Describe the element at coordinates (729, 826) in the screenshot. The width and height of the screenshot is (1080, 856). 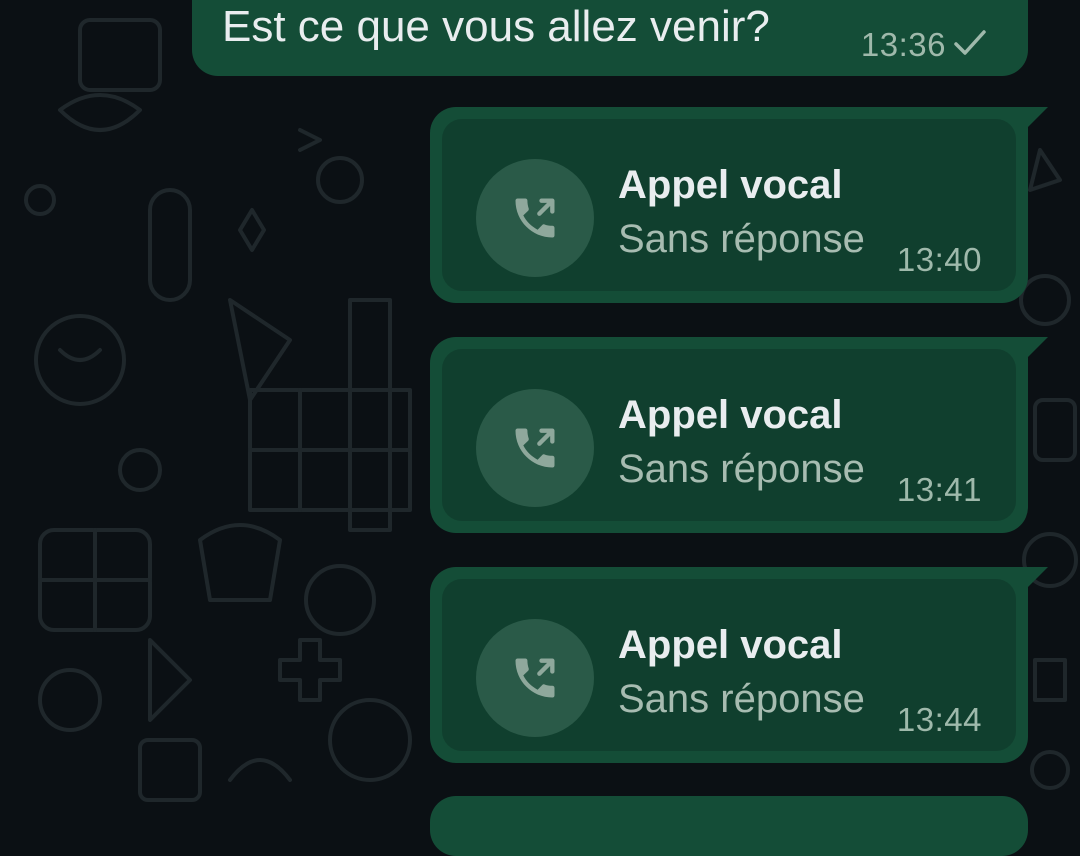
I see `next-message-bubble` at that location.